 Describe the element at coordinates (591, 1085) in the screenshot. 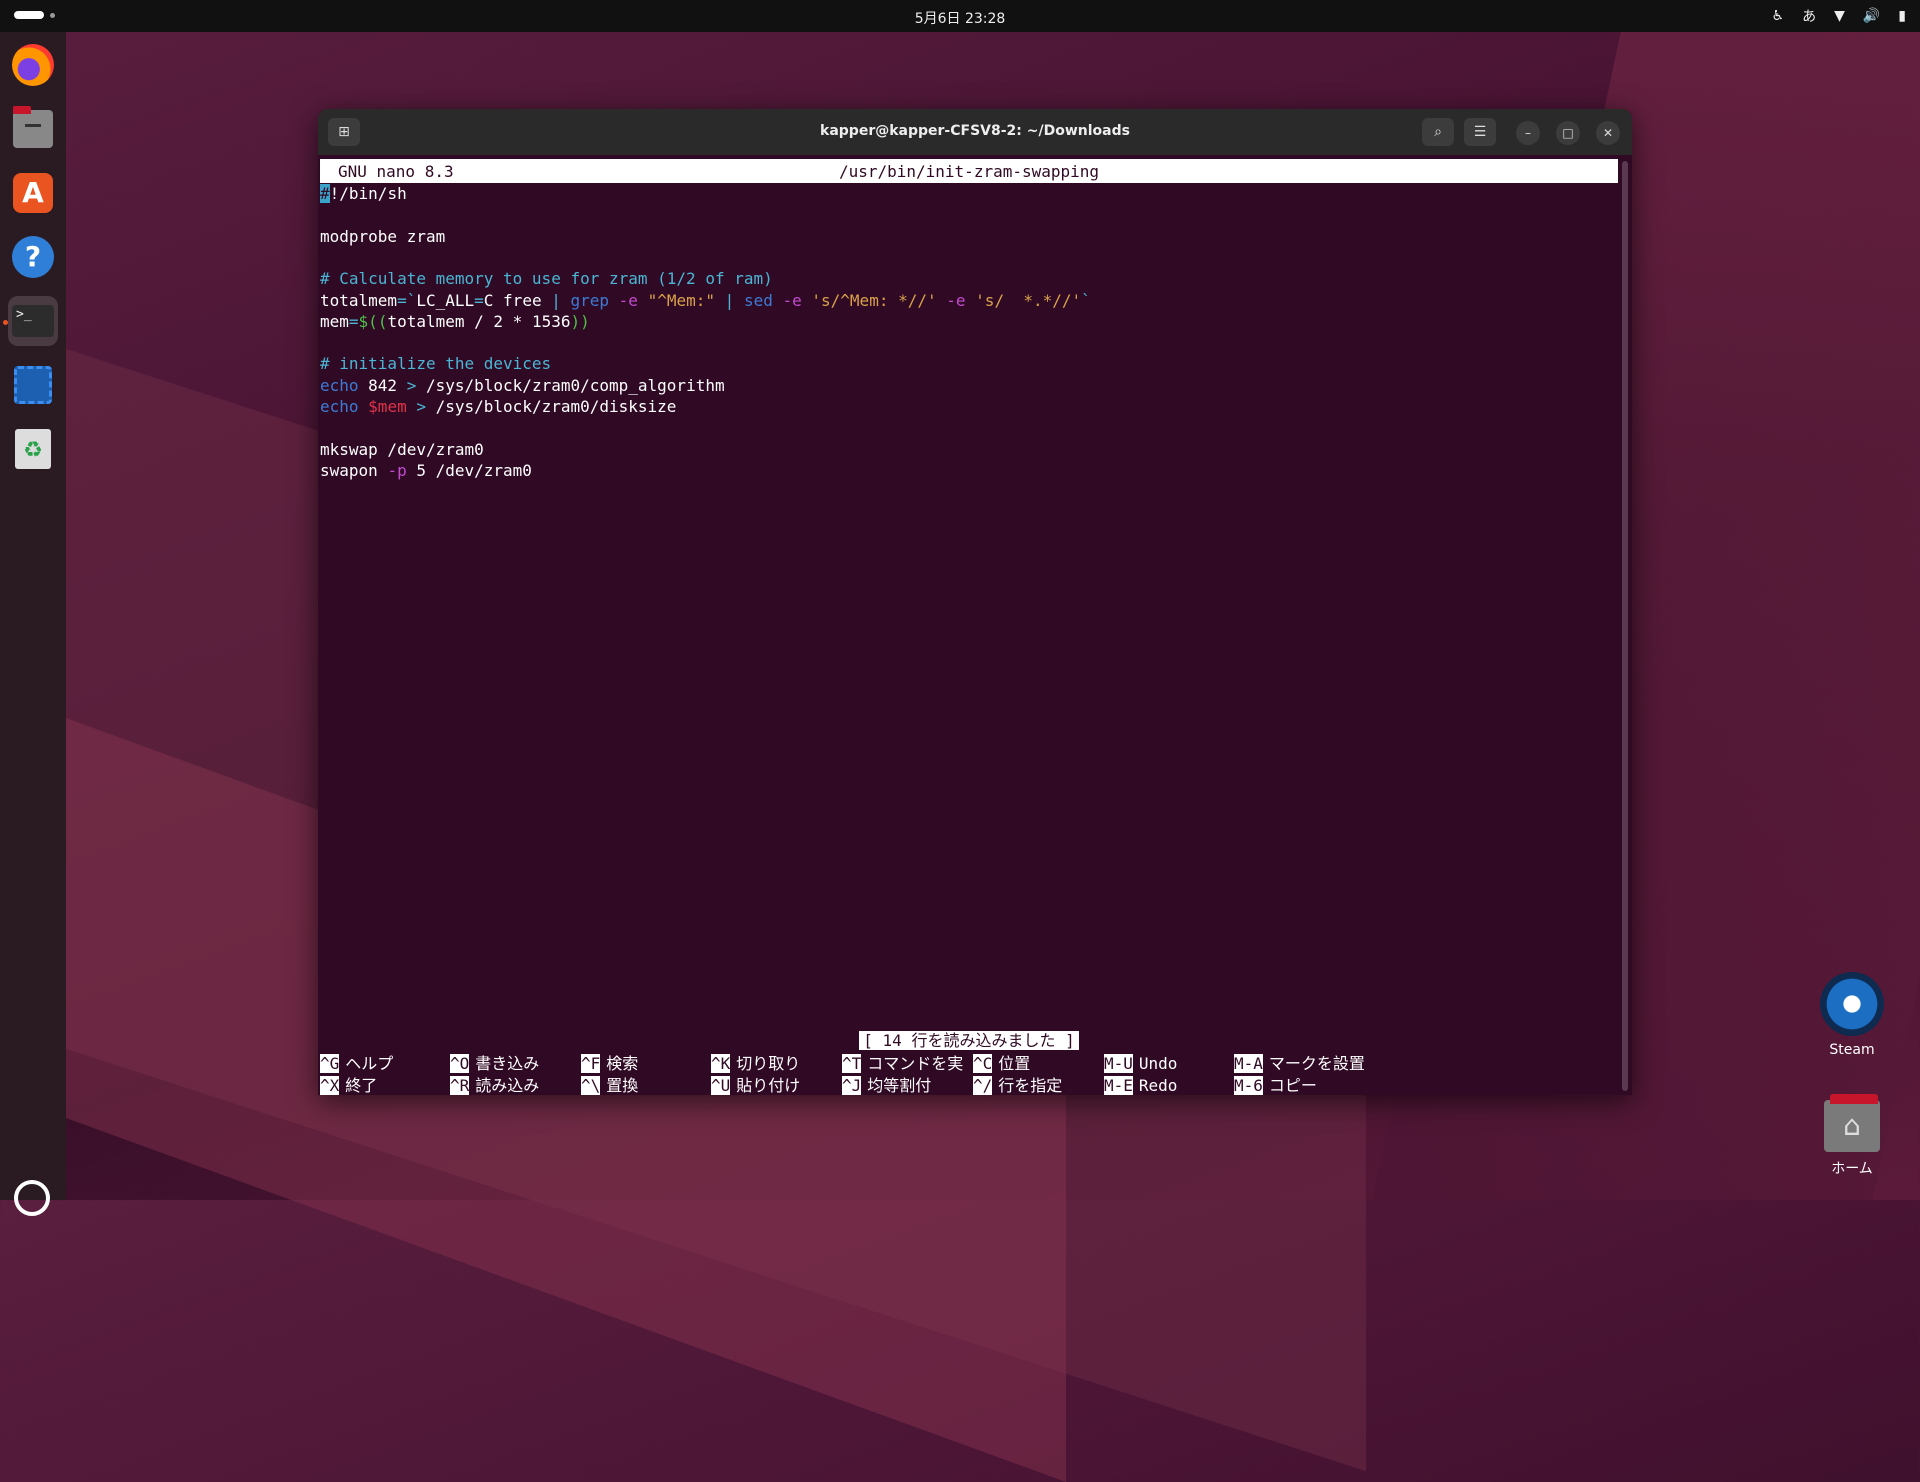

I see `shortcut-key: ^\` at that location.